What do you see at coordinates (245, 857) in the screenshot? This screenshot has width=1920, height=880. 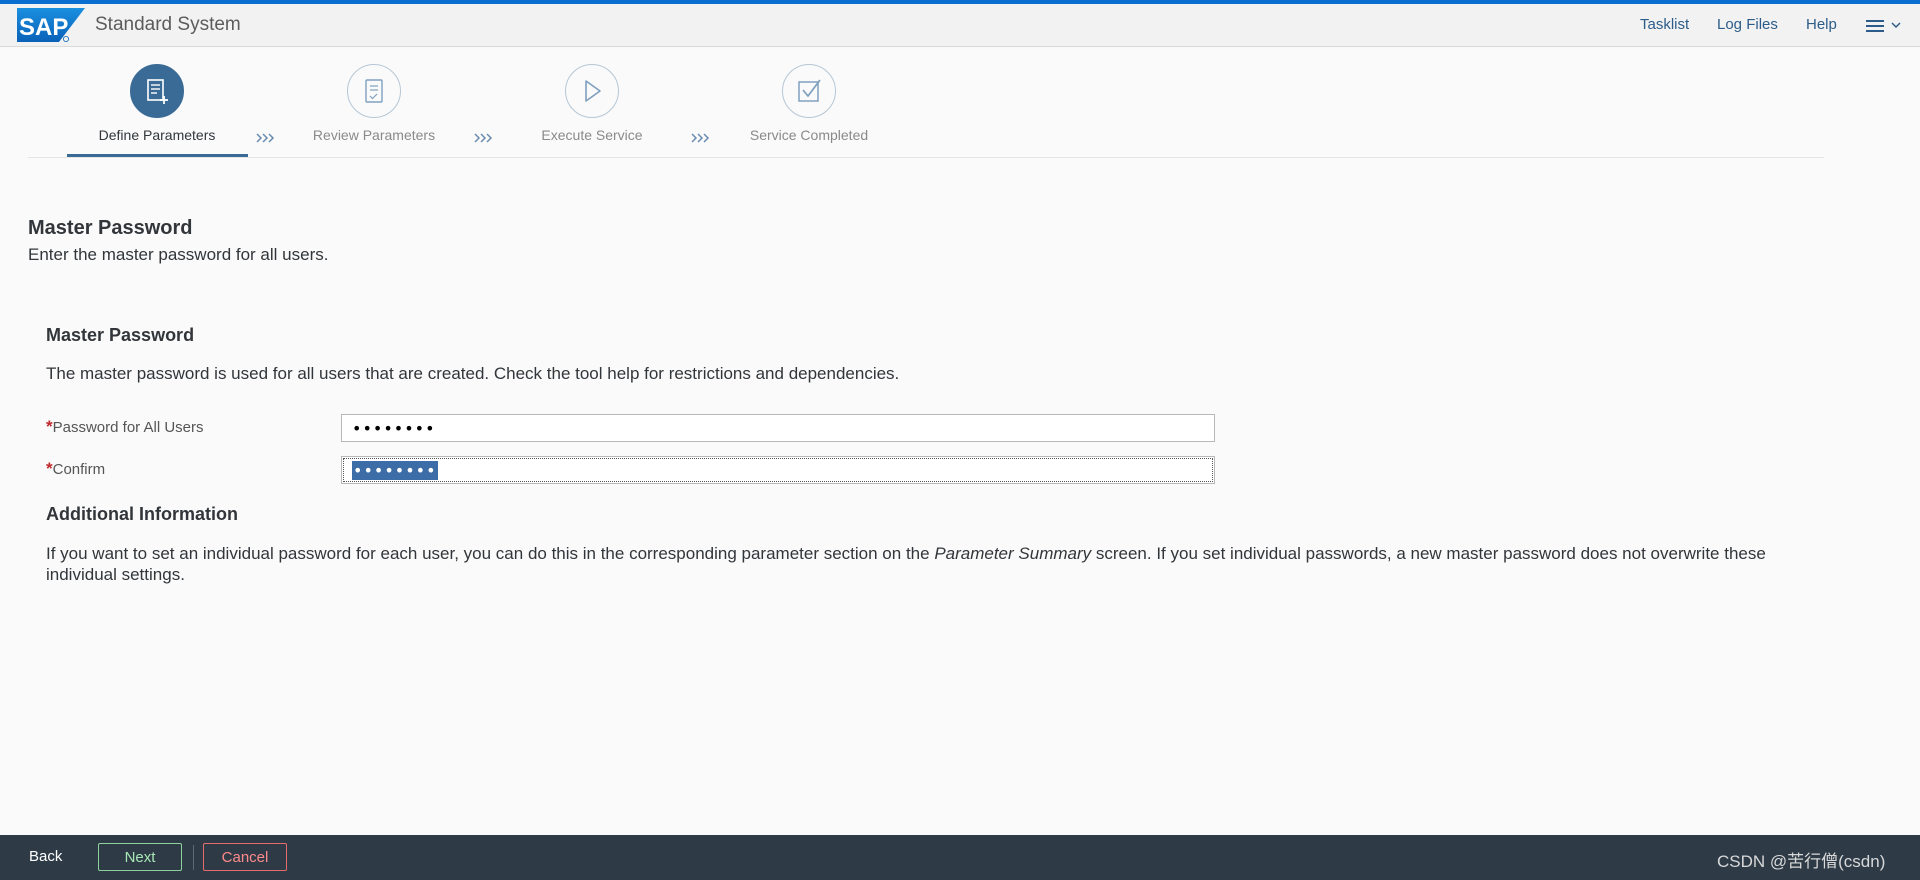 I see `cancel-button: Cancel` at bounding box center [245, 857].